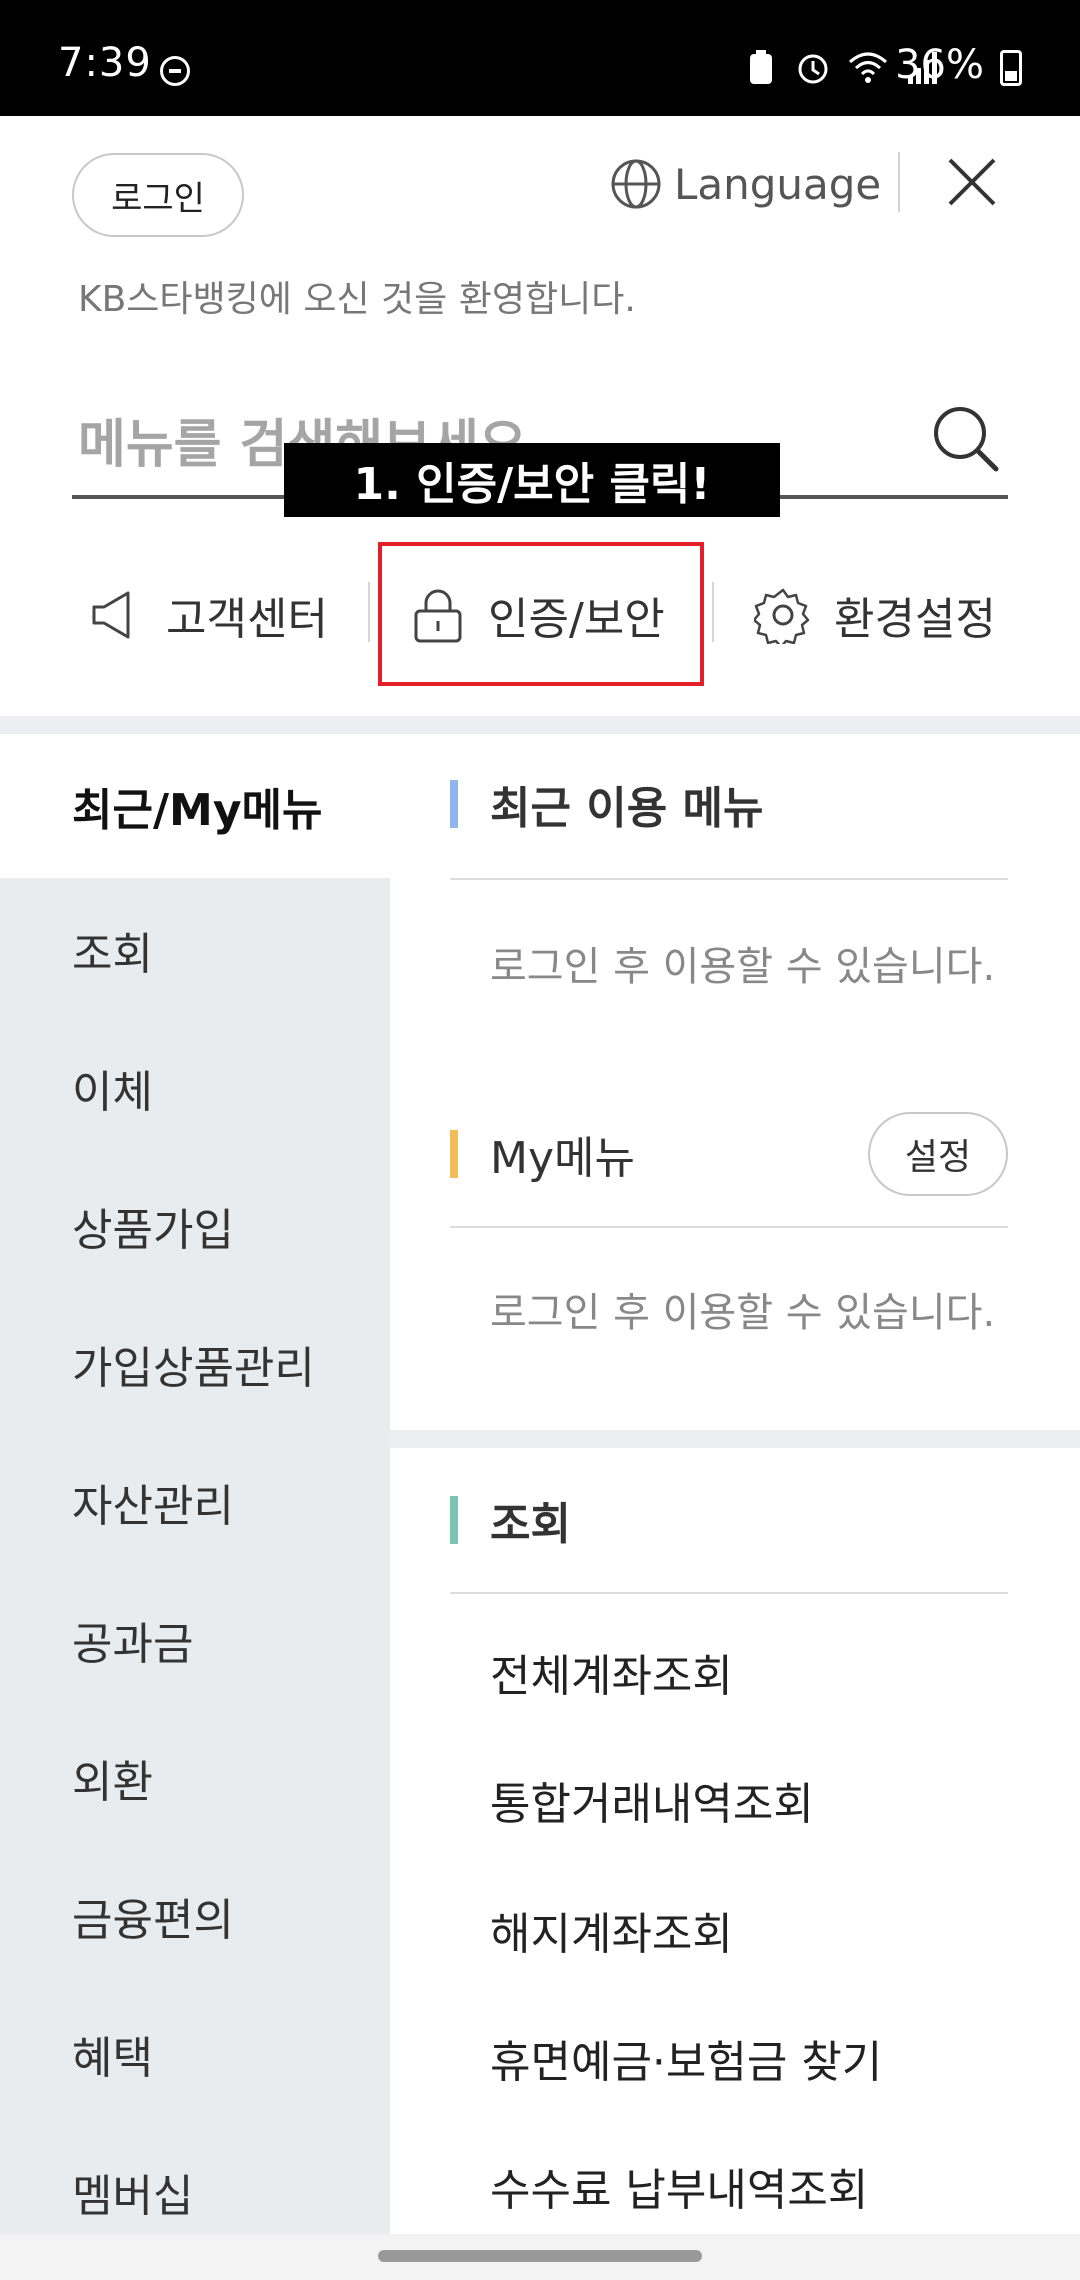 The image size is (1080, 2280). What do you see at coordinates (778, 184) in the screenshot?
I see `language-label: Language` at bounding box center [778, 184].